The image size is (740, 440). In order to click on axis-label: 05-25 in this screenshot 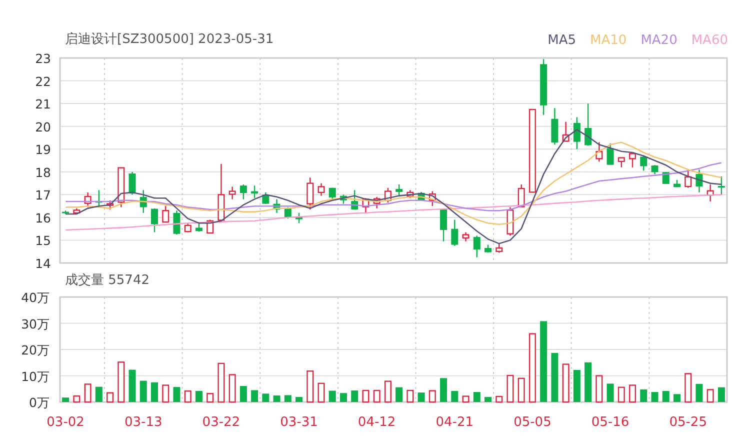, I will do `click(688, 422)`.